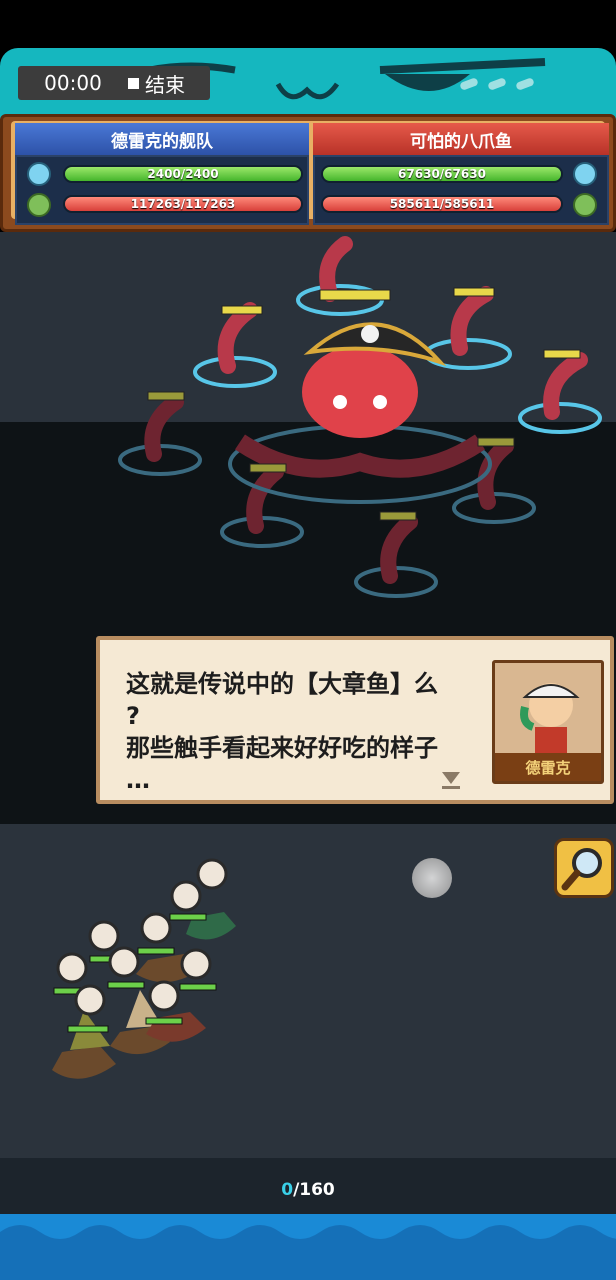  Describe the element at coordinates (451, 779) in the screenshot. I see `next-arrow-icon` at that location.